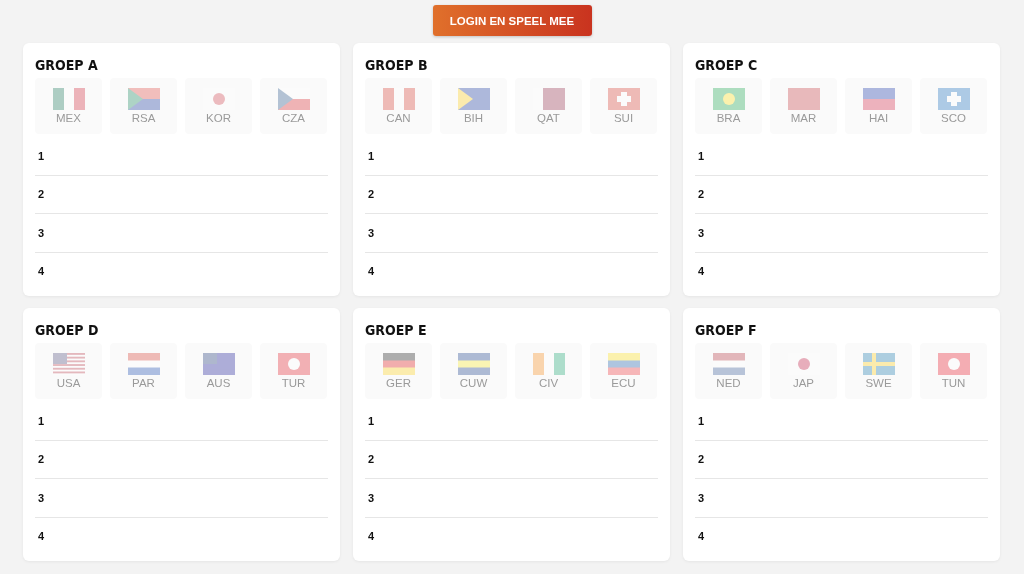 This screenshot has height=574, width=1024. What do you see at coordinates (67, 65) in the screenshot?
I see `group-title: GROEP A` at bounding box center [67, 65].